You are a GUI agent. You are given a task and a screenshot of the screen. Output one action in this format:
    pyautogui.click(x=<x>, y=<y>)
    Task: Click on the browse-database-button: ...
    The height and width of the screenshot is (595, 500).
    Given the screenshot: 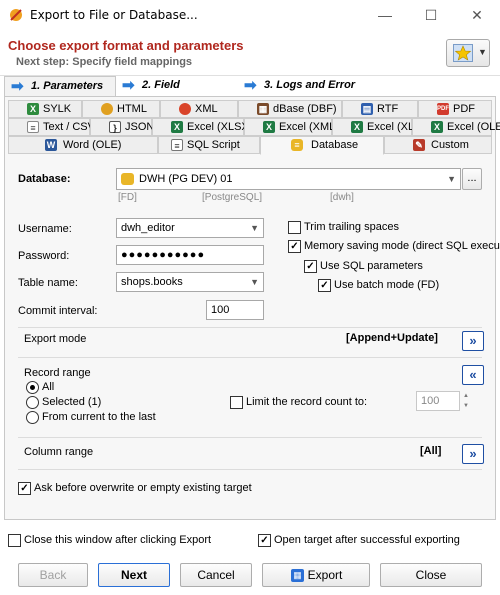 What is the action you would take?
    pyautogui.click(x=472, y=179)
    